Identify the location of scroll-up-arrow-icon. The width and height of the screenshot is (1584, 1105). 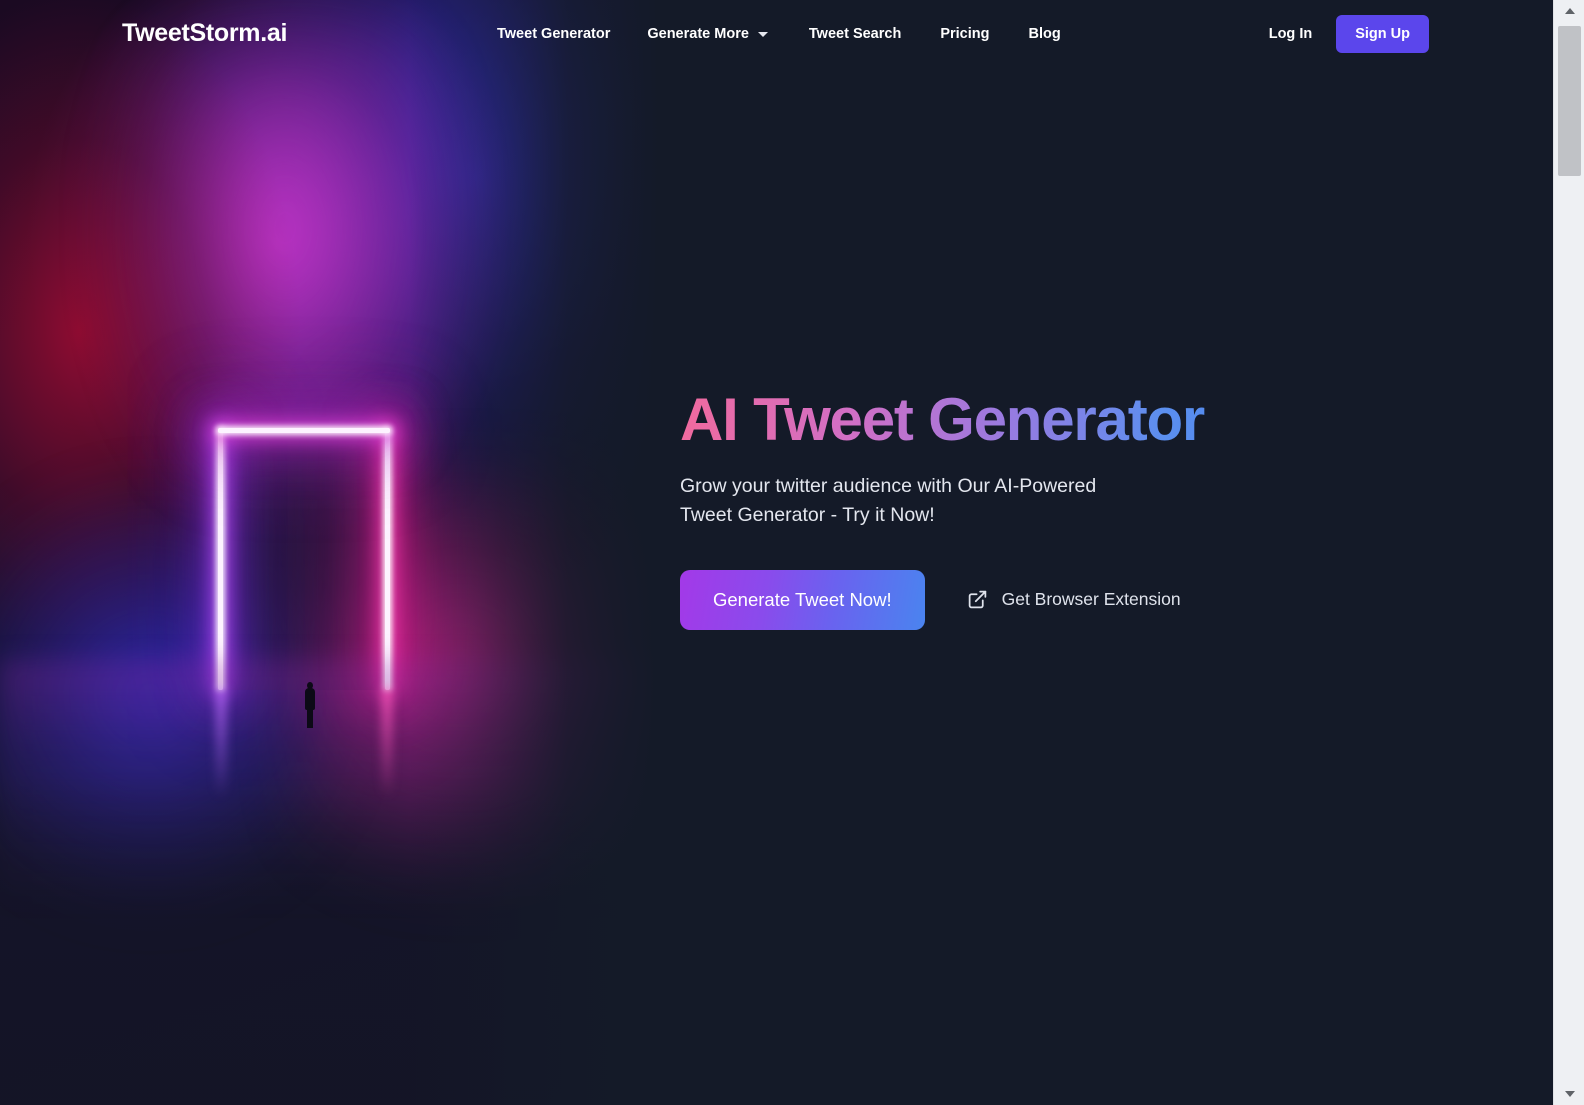
(1569, 11).